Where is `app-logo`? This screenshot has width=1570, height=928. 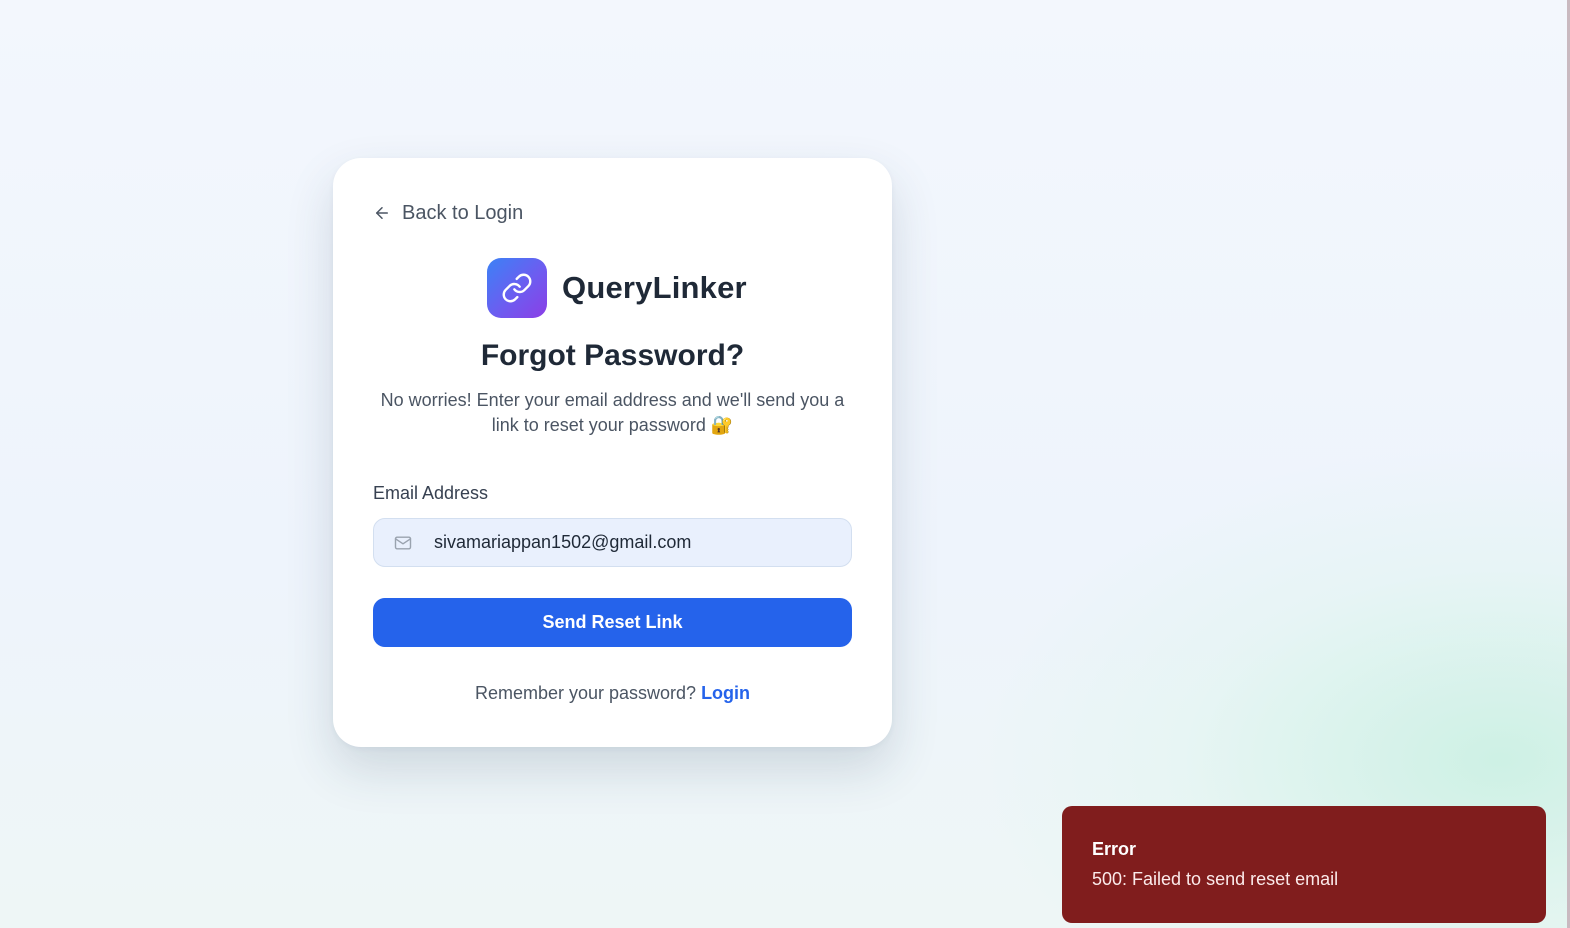 app-logo is located at coordinates (517, 288).